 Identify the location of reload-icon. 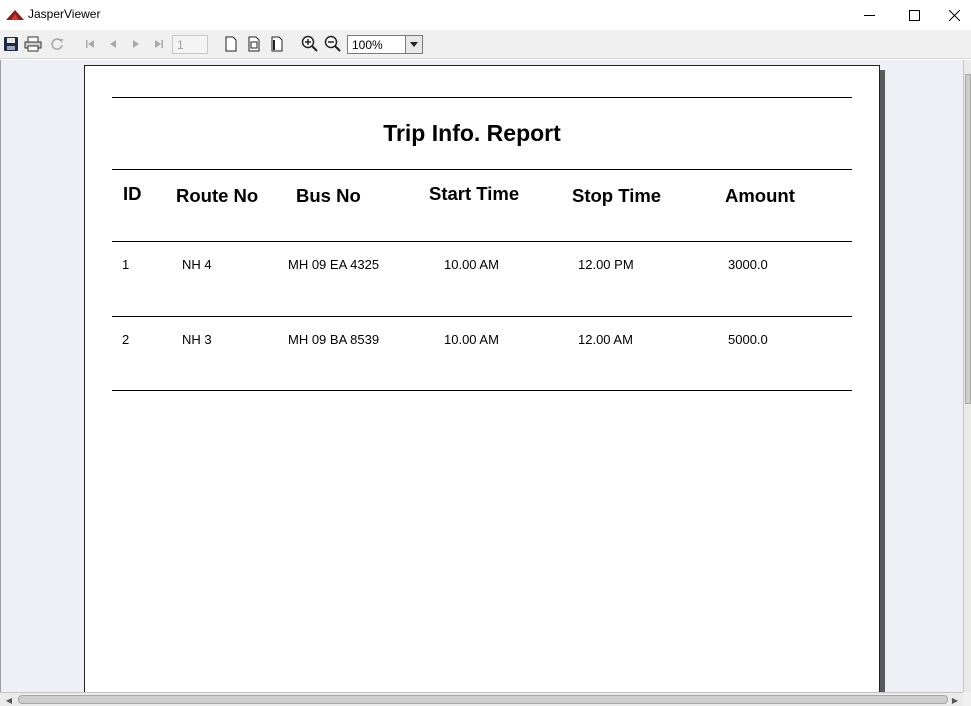
(57, 44).